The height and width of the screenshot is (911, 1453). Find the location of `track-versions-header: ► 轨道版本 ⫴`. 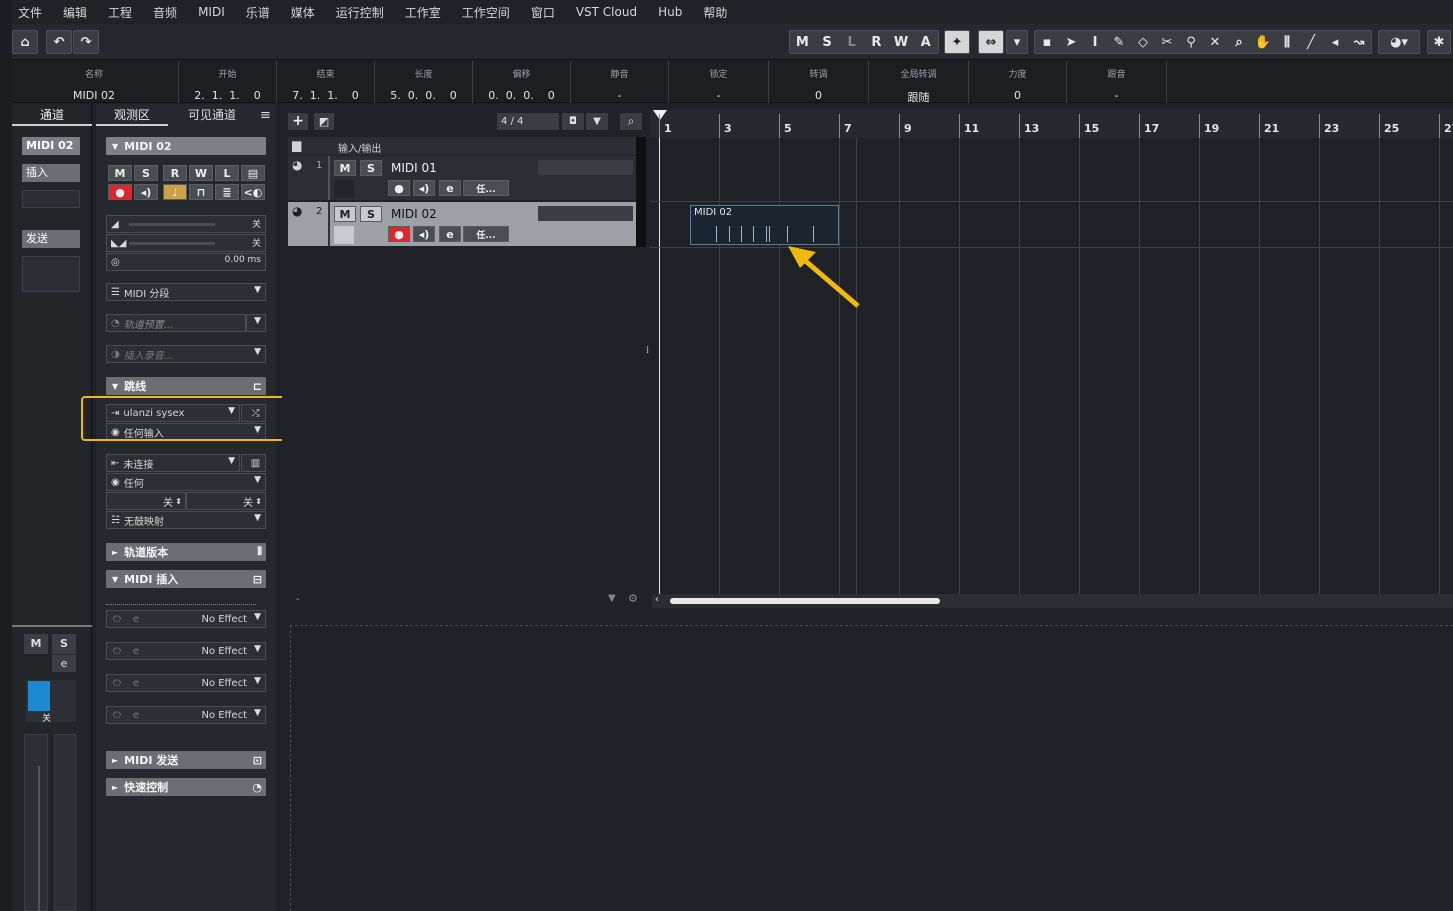

track-versions-header: ► 轨道版本 ⫴ is located at coordinates (186, 552).